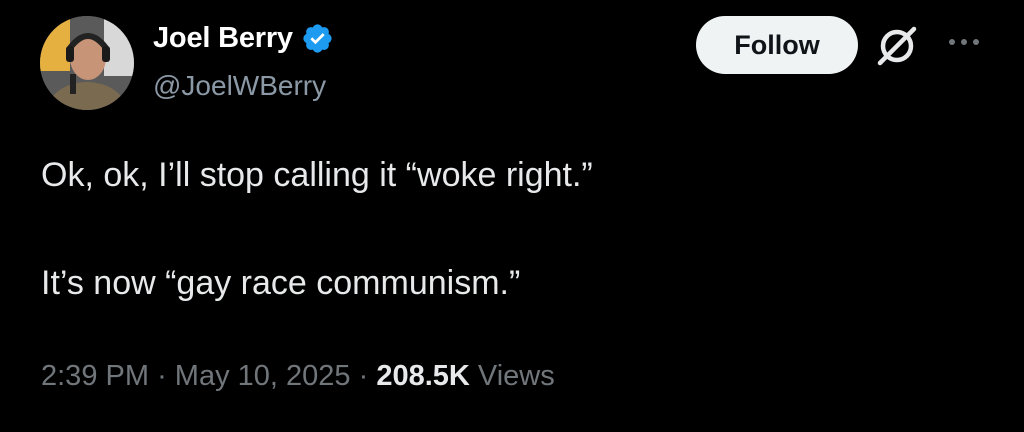 The image size is (1024, 432). What do you see at coordinates (897, 46) in the screenshot?
I see `grok-icon` at bounding box center [897, 46].